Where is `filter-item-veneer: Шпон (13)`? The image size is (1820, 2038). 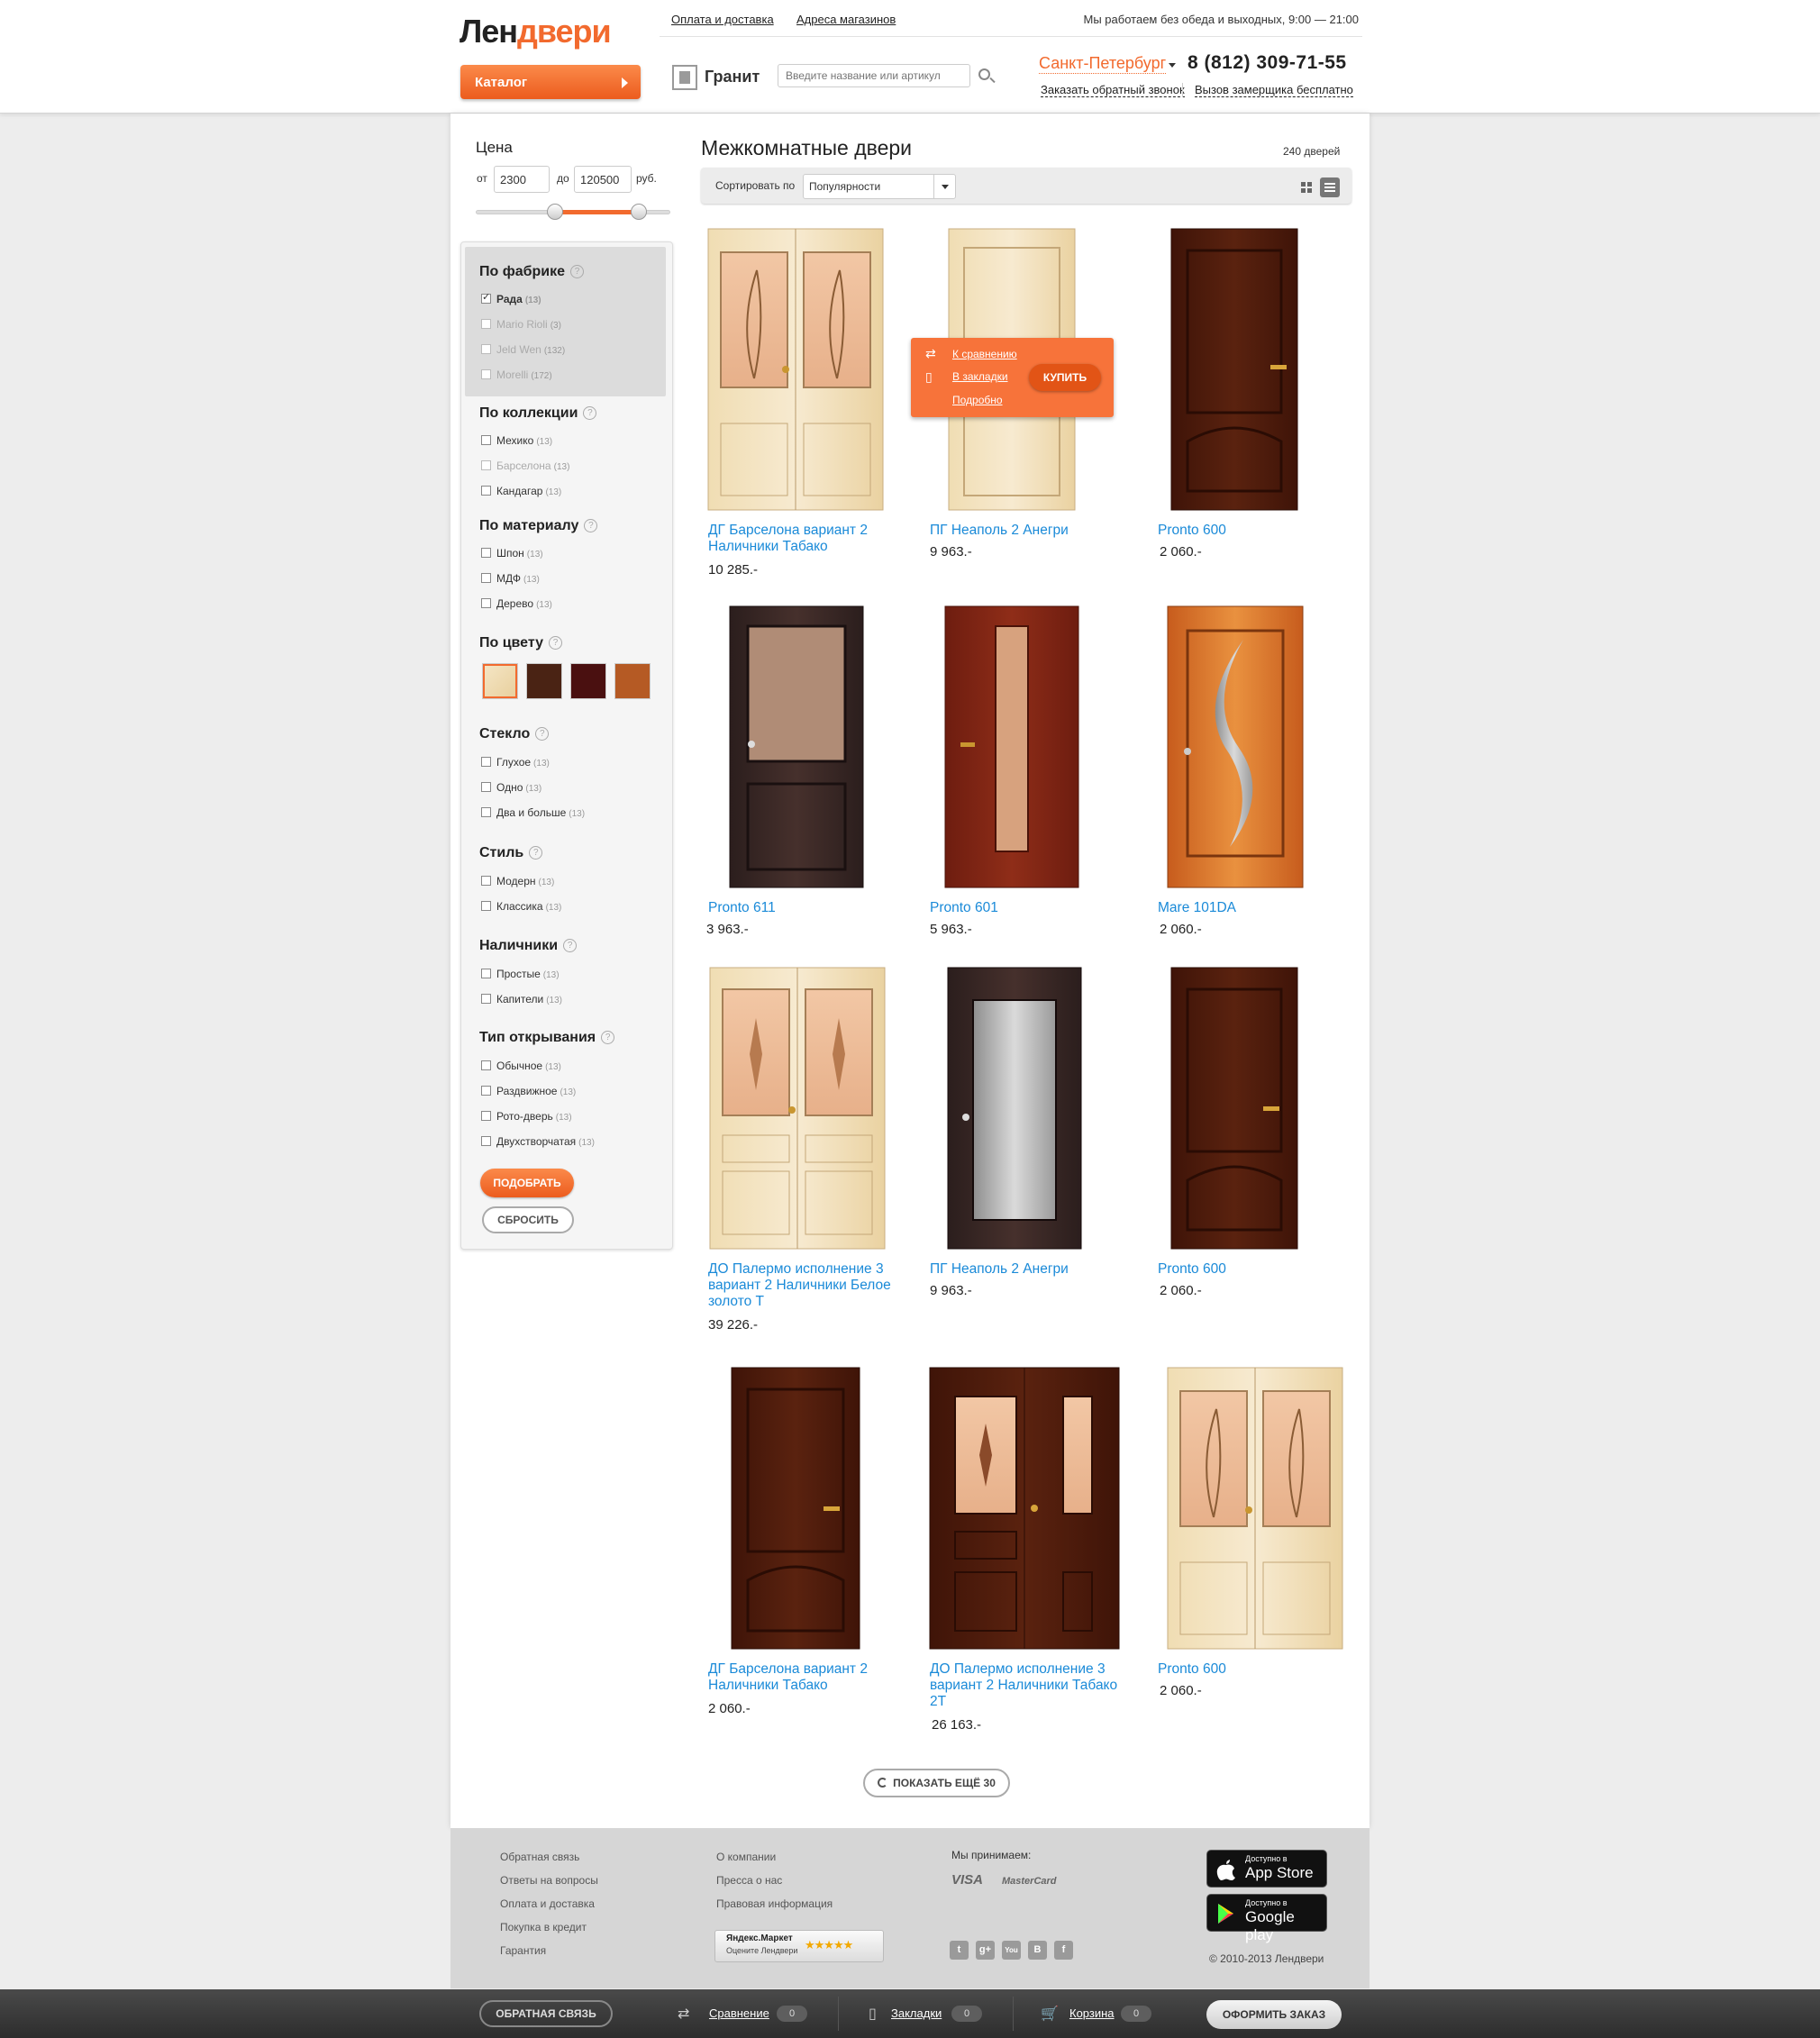
filter-item-veneer: Шпон (13) is located at coordinates (512, 553).